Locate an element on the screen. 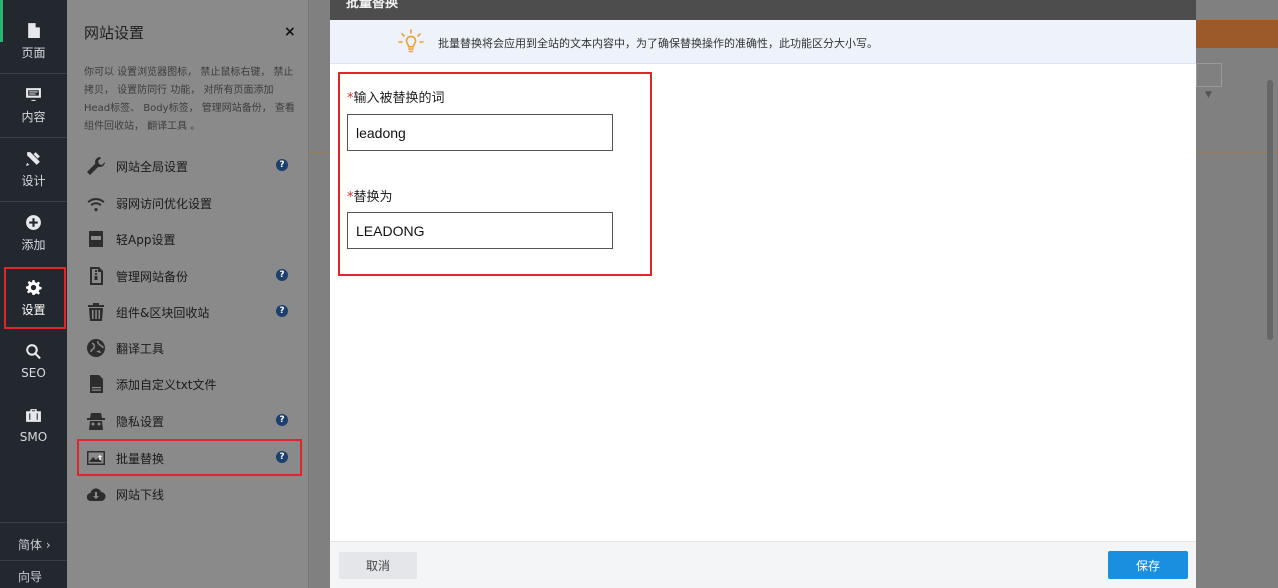 The height and width of the screenshot is (588, 1278). modal-header: 批量替换 is located at coordinates (763, 10).